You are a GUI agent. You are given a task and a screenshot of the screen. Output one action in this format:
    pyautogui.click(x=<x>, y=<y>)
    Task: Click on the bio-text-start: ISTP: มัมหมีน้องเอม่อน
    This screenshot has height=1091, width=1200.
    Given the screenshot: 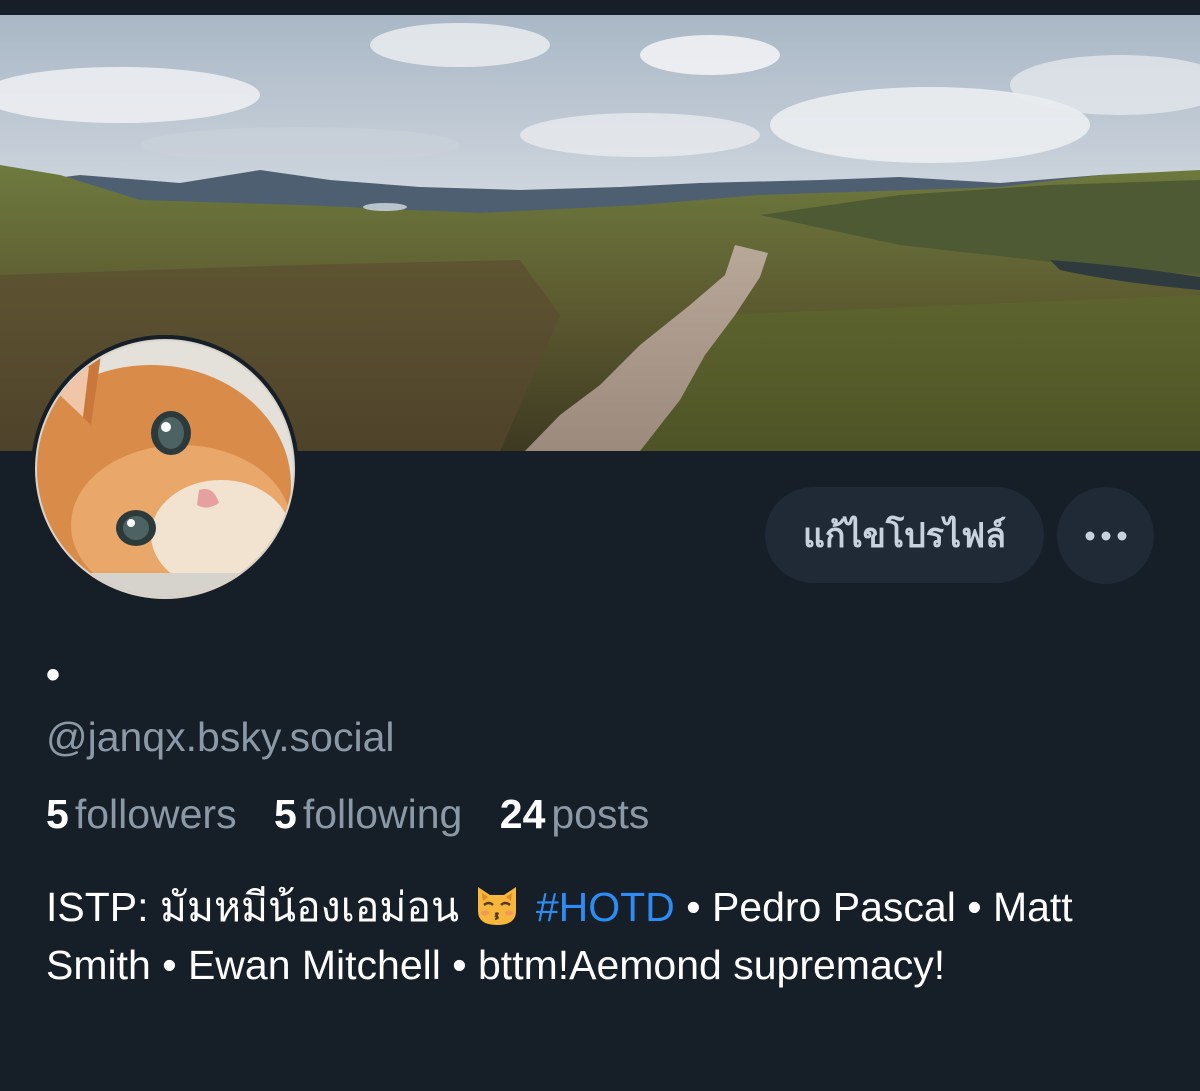 What is the action you would take?
    pyautogui.click(x=253, y=907)
    